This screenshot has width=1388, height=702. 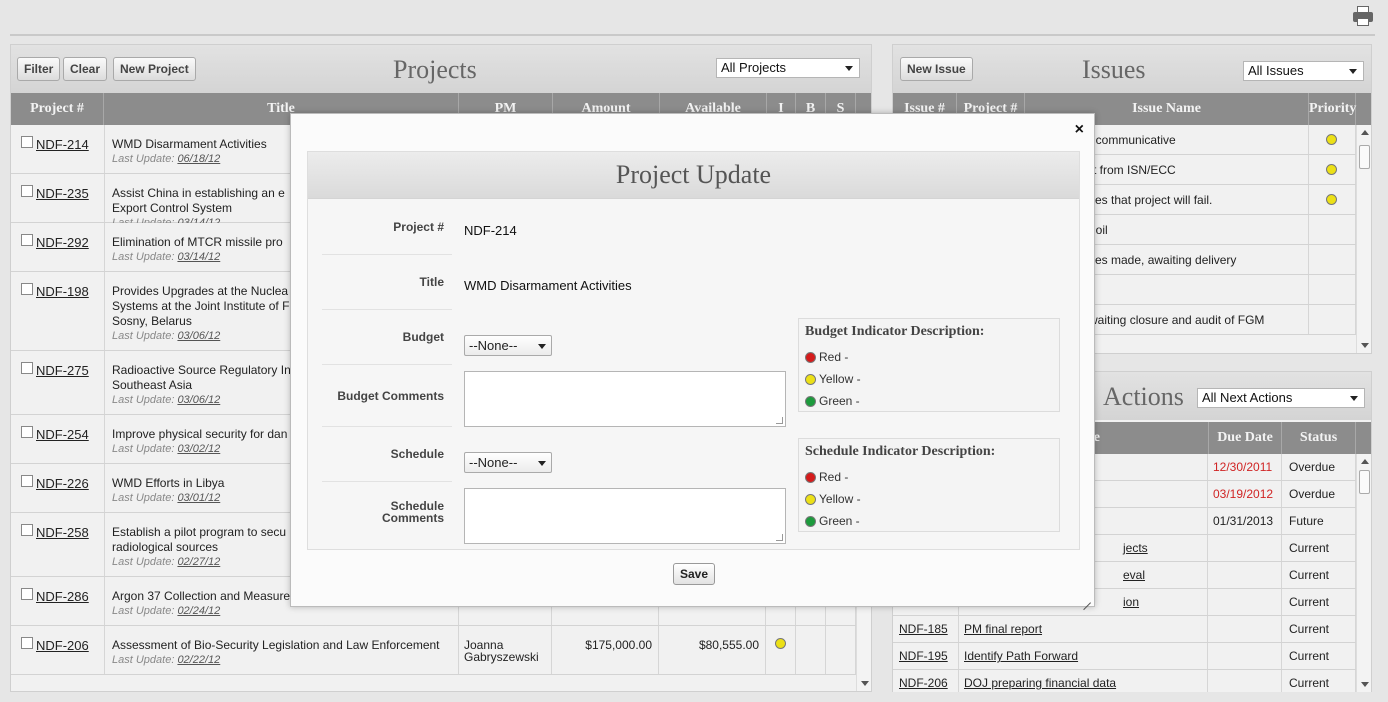 I want to click on close-icon: ×, so click(x=1079, y=130).